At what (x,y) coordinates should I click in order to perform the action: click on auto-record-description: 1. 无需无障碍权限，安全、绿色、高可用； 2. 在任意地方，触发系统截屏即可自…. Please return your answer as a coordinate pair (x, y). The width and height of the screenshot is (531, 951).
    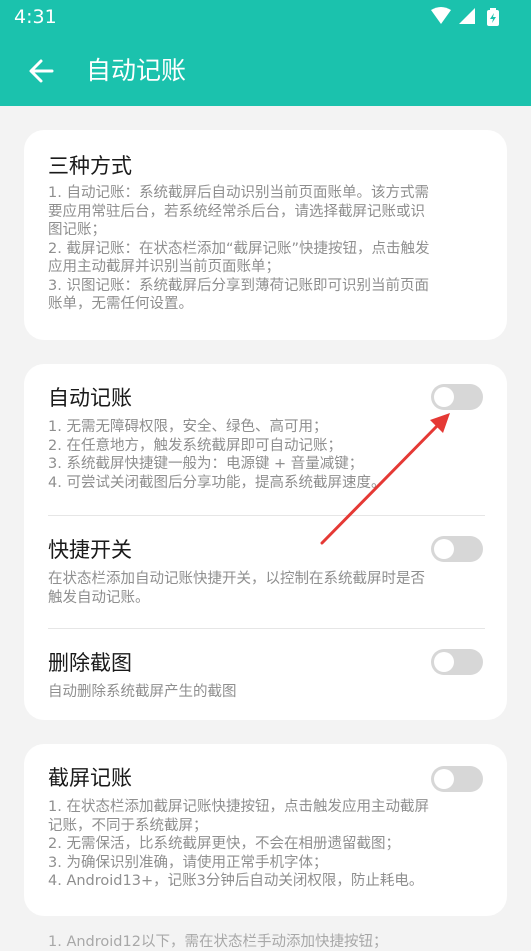
    Looking at the image, I should click on (267, 455).